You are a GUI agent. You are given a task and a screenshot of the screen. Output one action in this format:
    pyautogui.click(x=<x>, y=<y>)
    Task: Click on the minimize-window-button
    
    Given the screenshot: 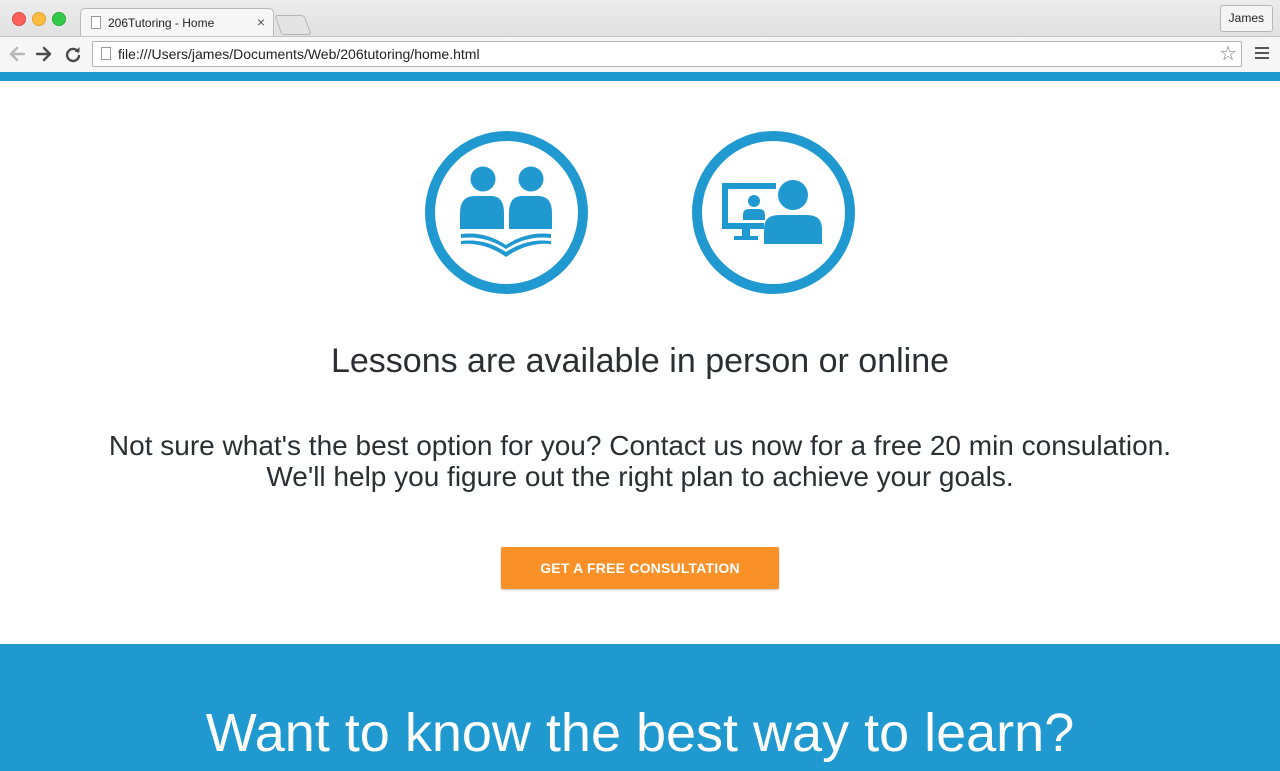 What is the action you would take?
    pyautogui.click(x=39, y=19)
    